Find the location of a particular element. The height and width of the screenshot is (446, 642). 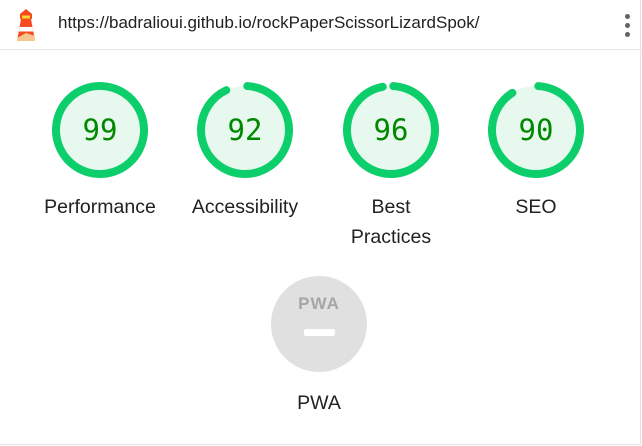

performance-gauge: 99 is located at coordinates (100, 130).